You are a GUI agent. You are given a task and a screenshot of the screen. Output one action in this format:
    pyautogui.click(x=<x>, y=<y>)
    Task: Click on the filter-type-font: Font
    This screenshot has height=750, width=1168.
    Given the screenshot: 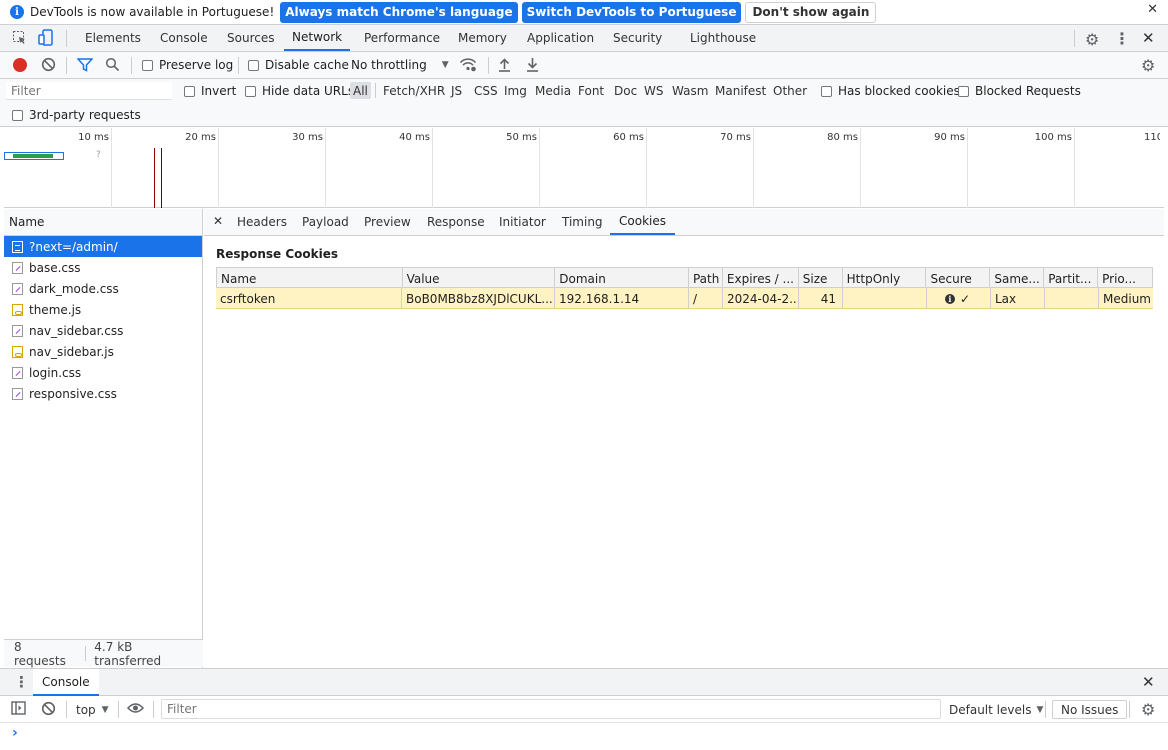 What is the action you would take?
    pyautogui.click(x=591, y=90)
    